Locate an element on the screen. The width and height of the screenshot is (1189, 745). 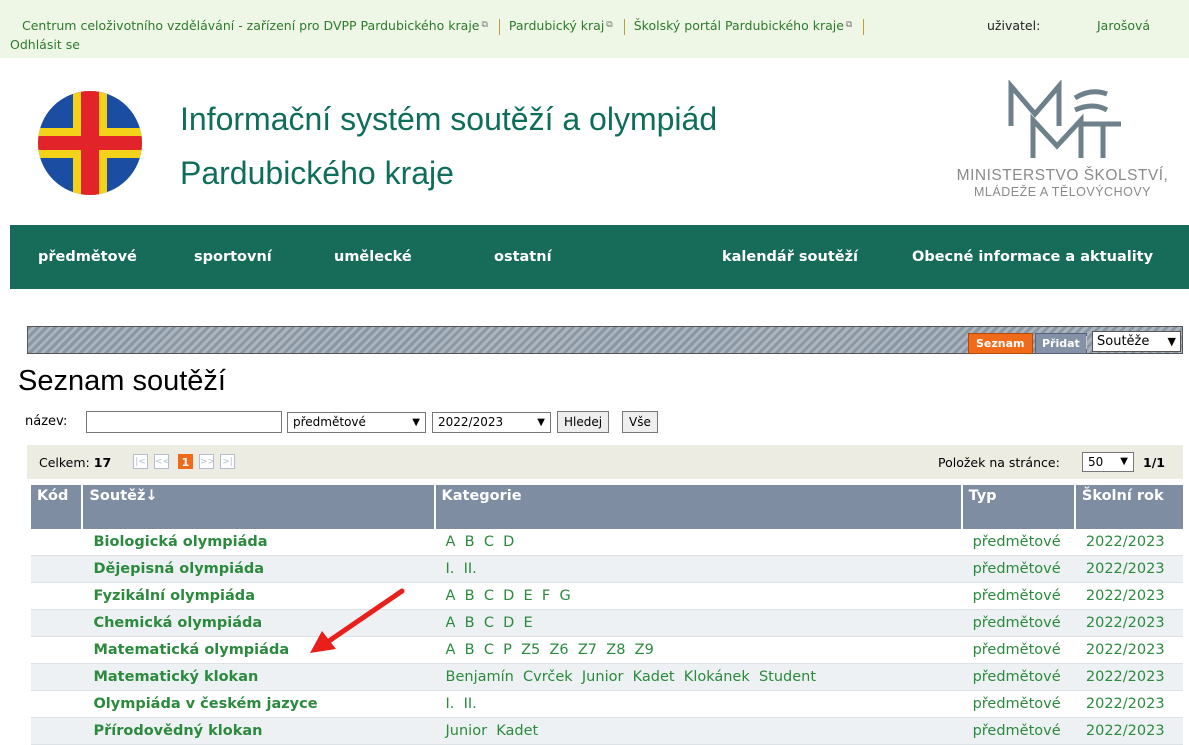
site-title-line2: Pardubického kraje is located at coordinates (317, 173).